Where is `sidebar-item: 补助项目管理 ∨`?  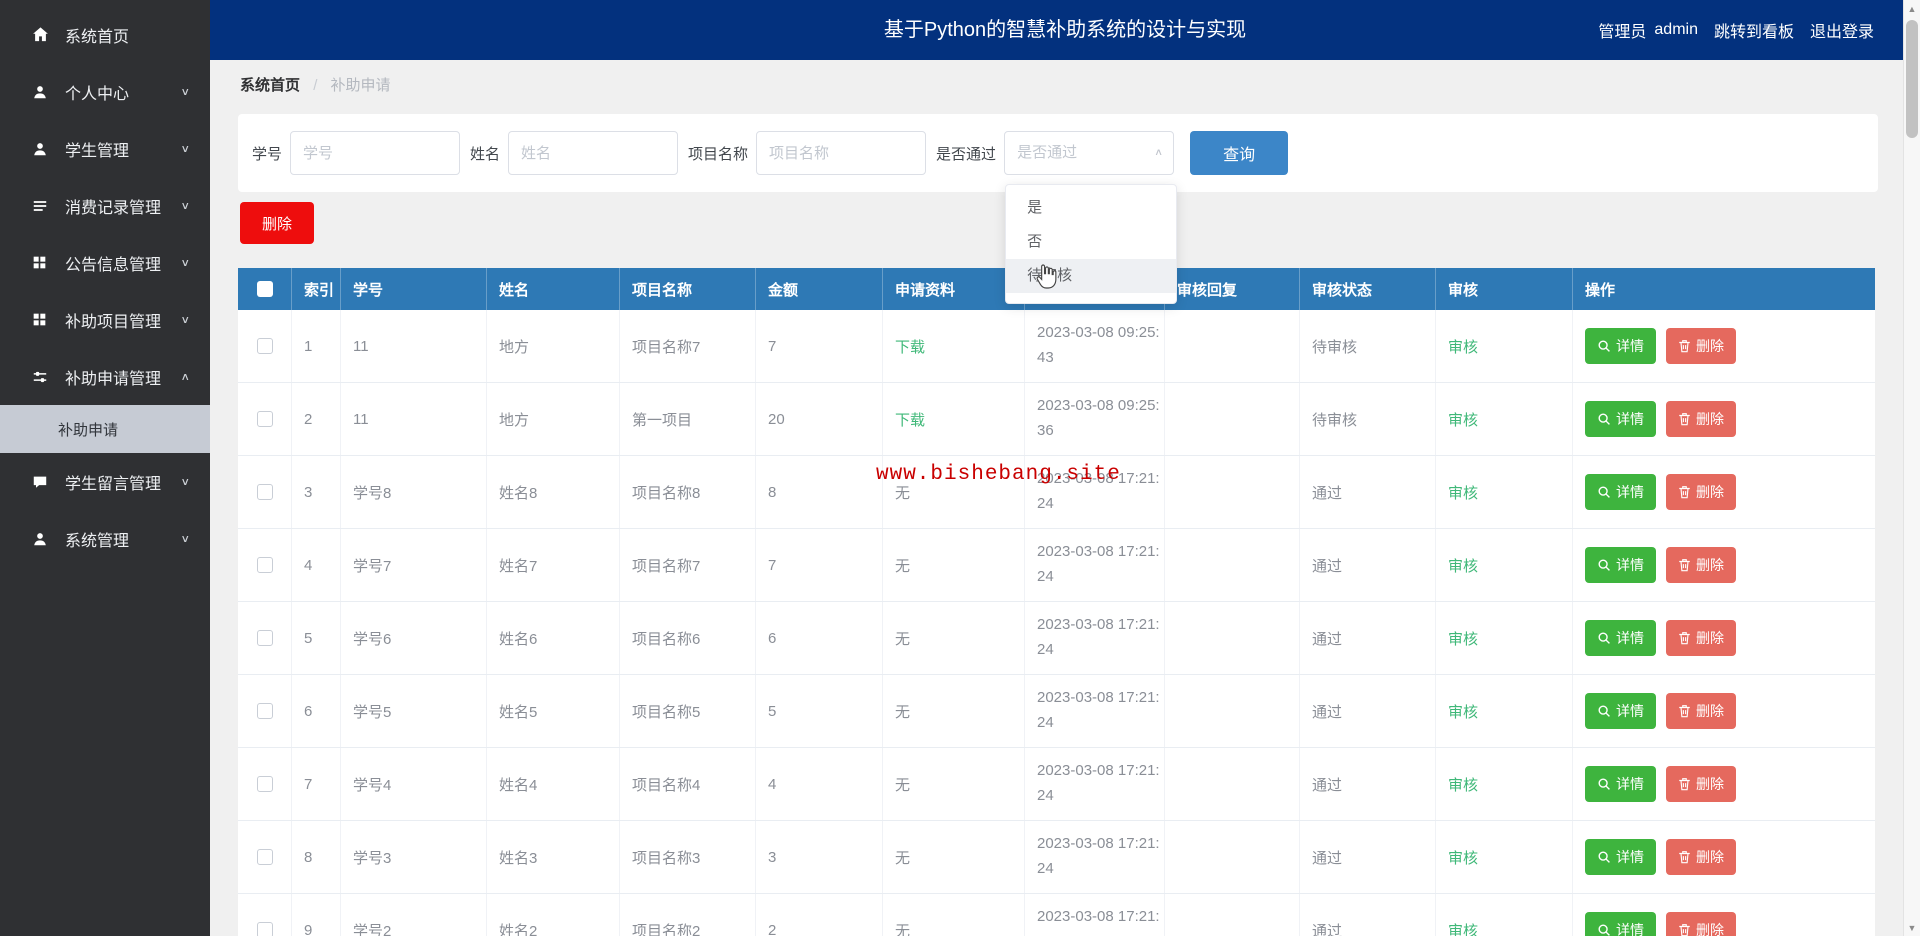 sidebar-item: 补助项目管理 ∨ is located at coordinates (105, 319).